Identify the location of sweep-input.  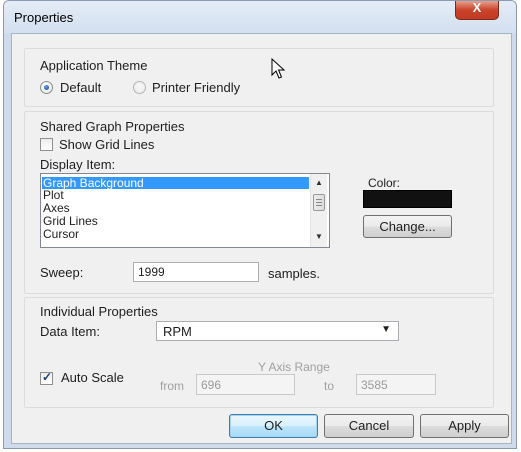
(196, 272).